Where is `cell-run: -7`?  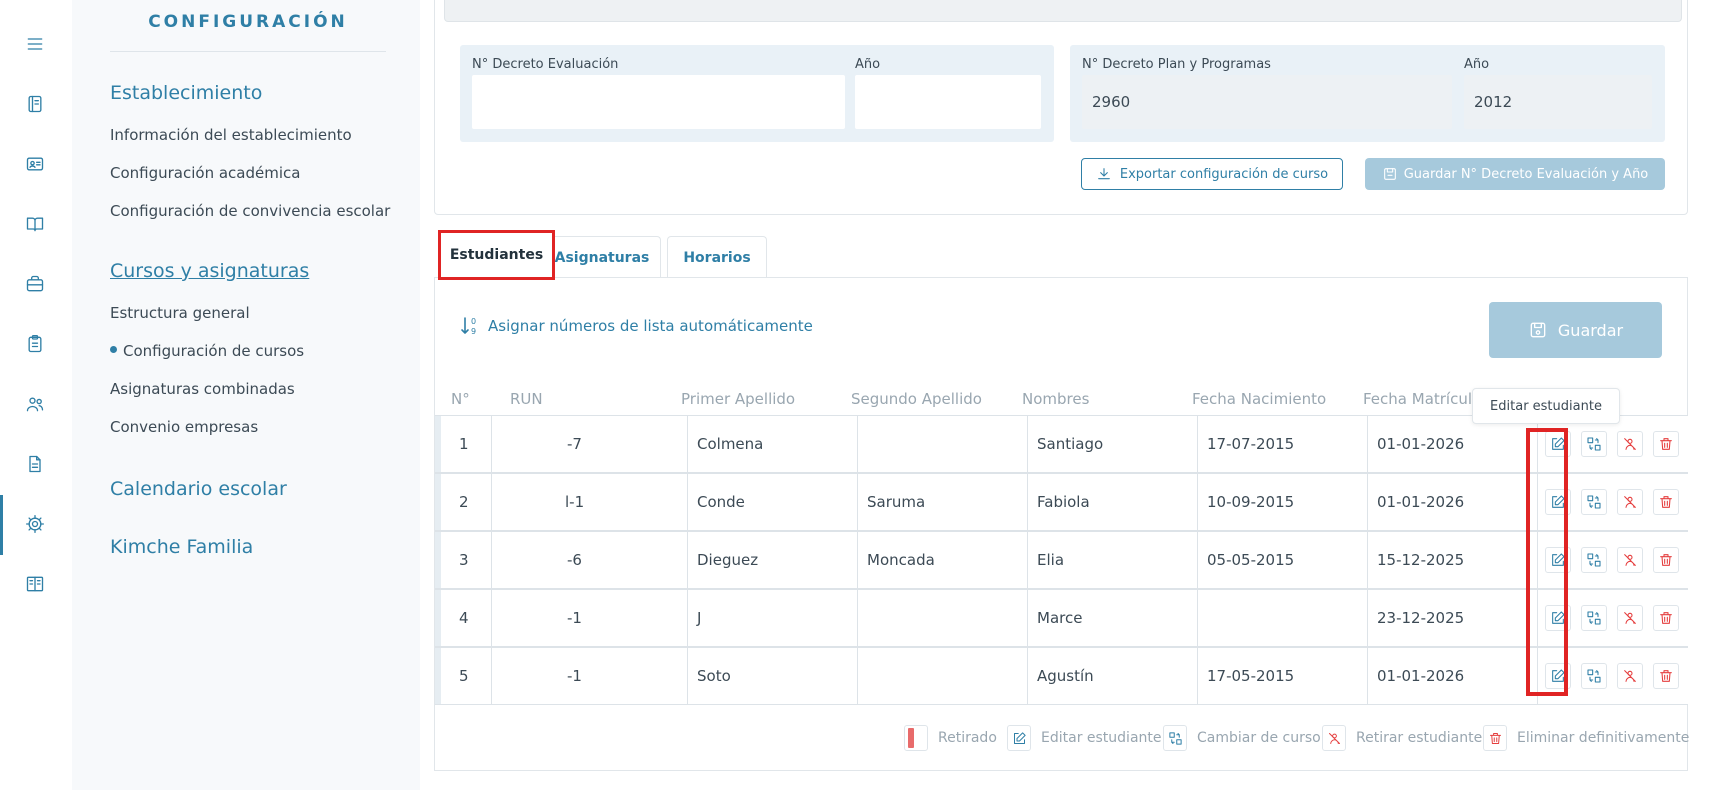
cell-run: -7 is located at coordinates (574, 444).